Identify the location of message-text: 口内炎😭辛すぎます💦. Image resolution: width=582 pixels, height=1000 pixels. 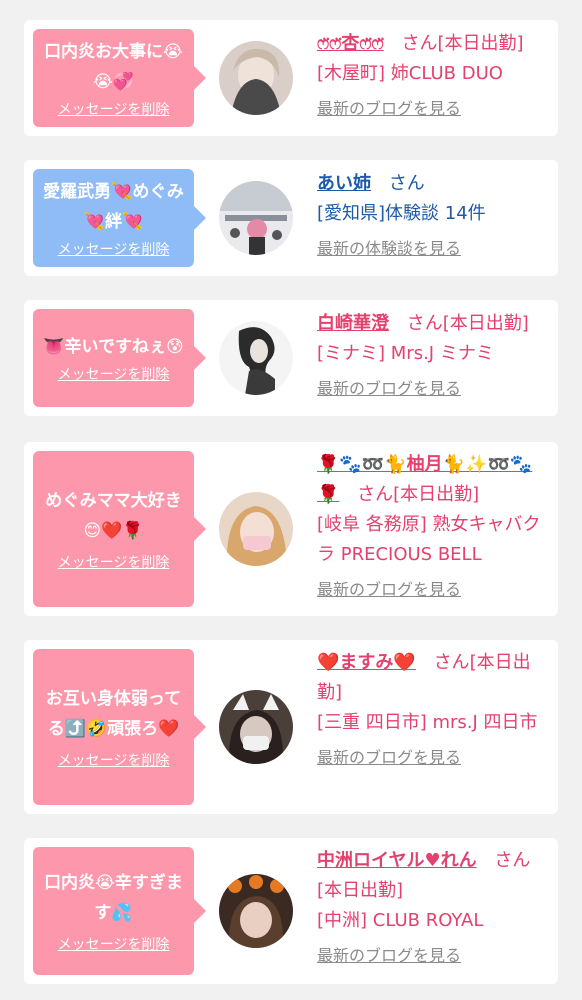
(113, 898).